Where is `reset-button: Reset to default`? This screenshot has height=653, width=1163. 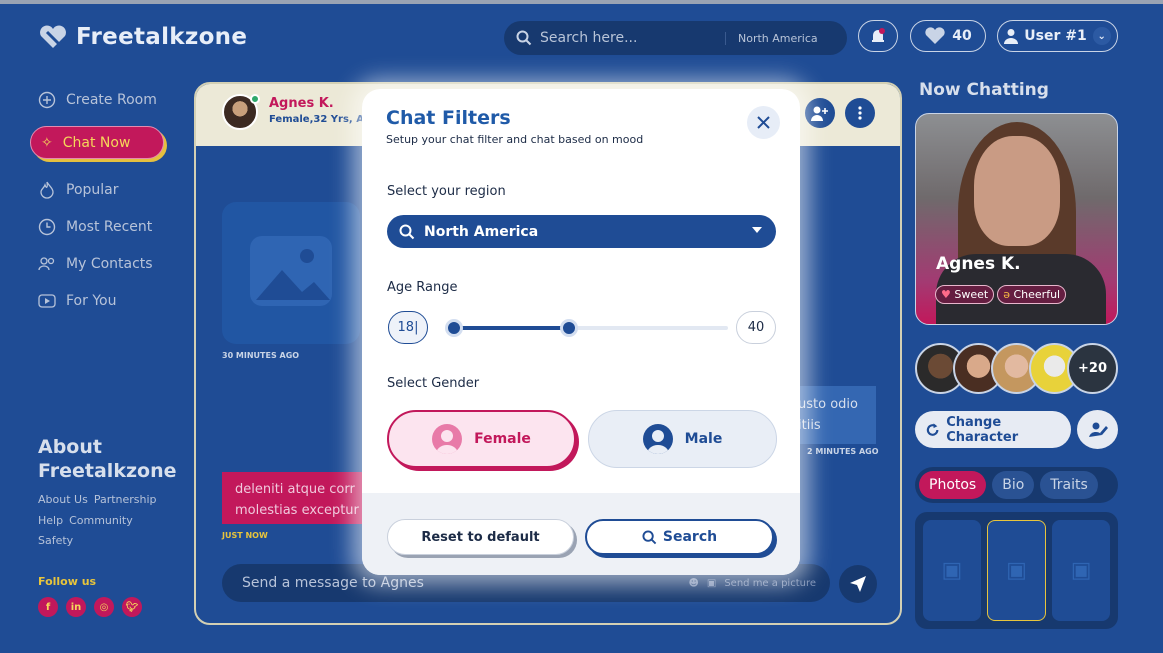 reset-button: Reset to default is located at coordinates (480, 537).